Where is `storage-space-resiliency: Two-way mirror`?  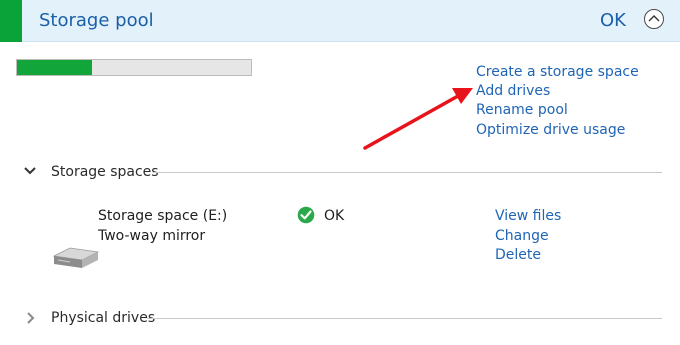
storage-space-resiliency: Two-way mirror is located at coordinates (152, 236).